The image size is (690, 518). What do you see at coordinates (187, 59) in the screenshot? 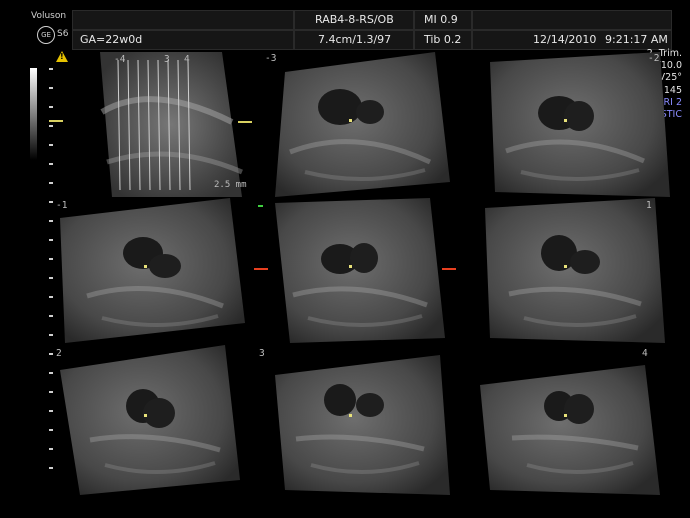
I see `ref-label-right: 4` at bounding box center [187, 59].